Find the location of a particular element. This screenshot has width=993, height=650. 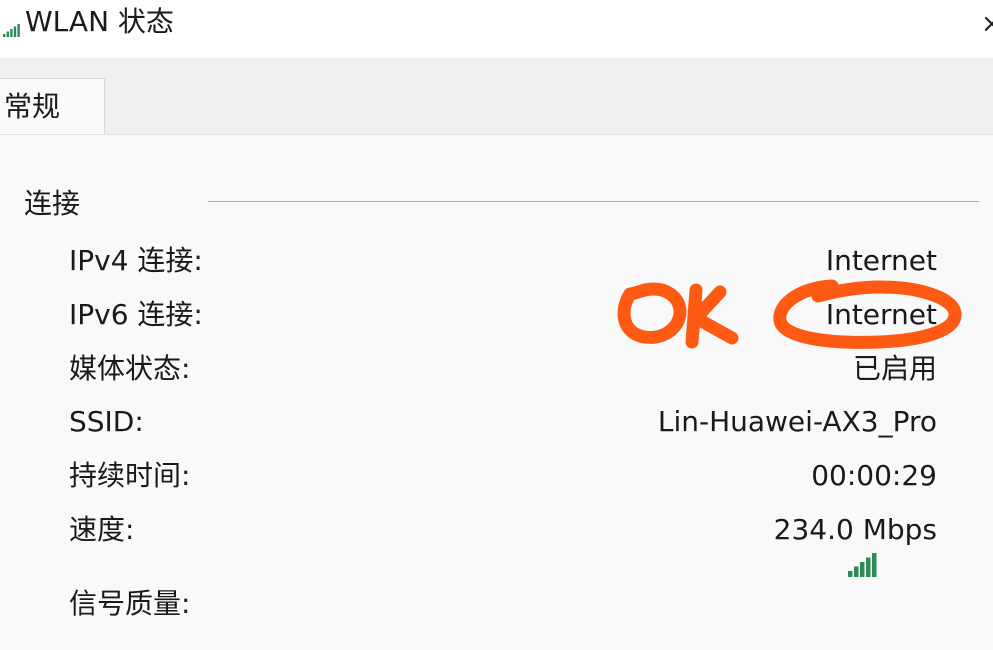

connection-group-title: 连接 is located at coordinates (52, 203).